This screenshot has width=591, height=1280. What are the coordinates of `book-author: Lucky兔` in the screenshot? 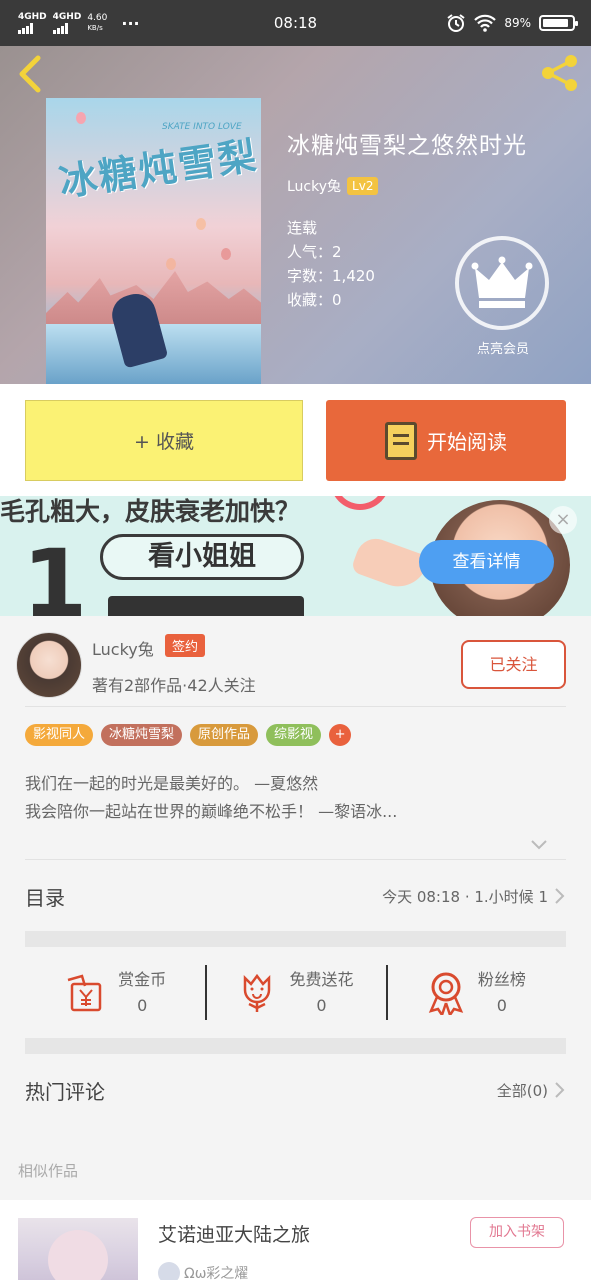 It's located at (314, 186).